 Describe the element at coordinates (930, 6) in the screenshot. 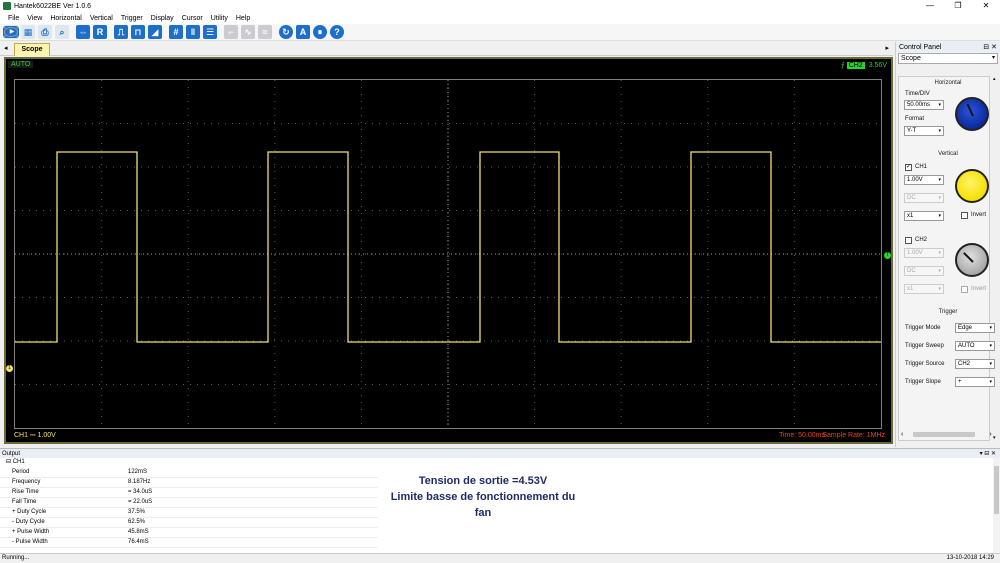

I see `minimize-button: —` at that location.